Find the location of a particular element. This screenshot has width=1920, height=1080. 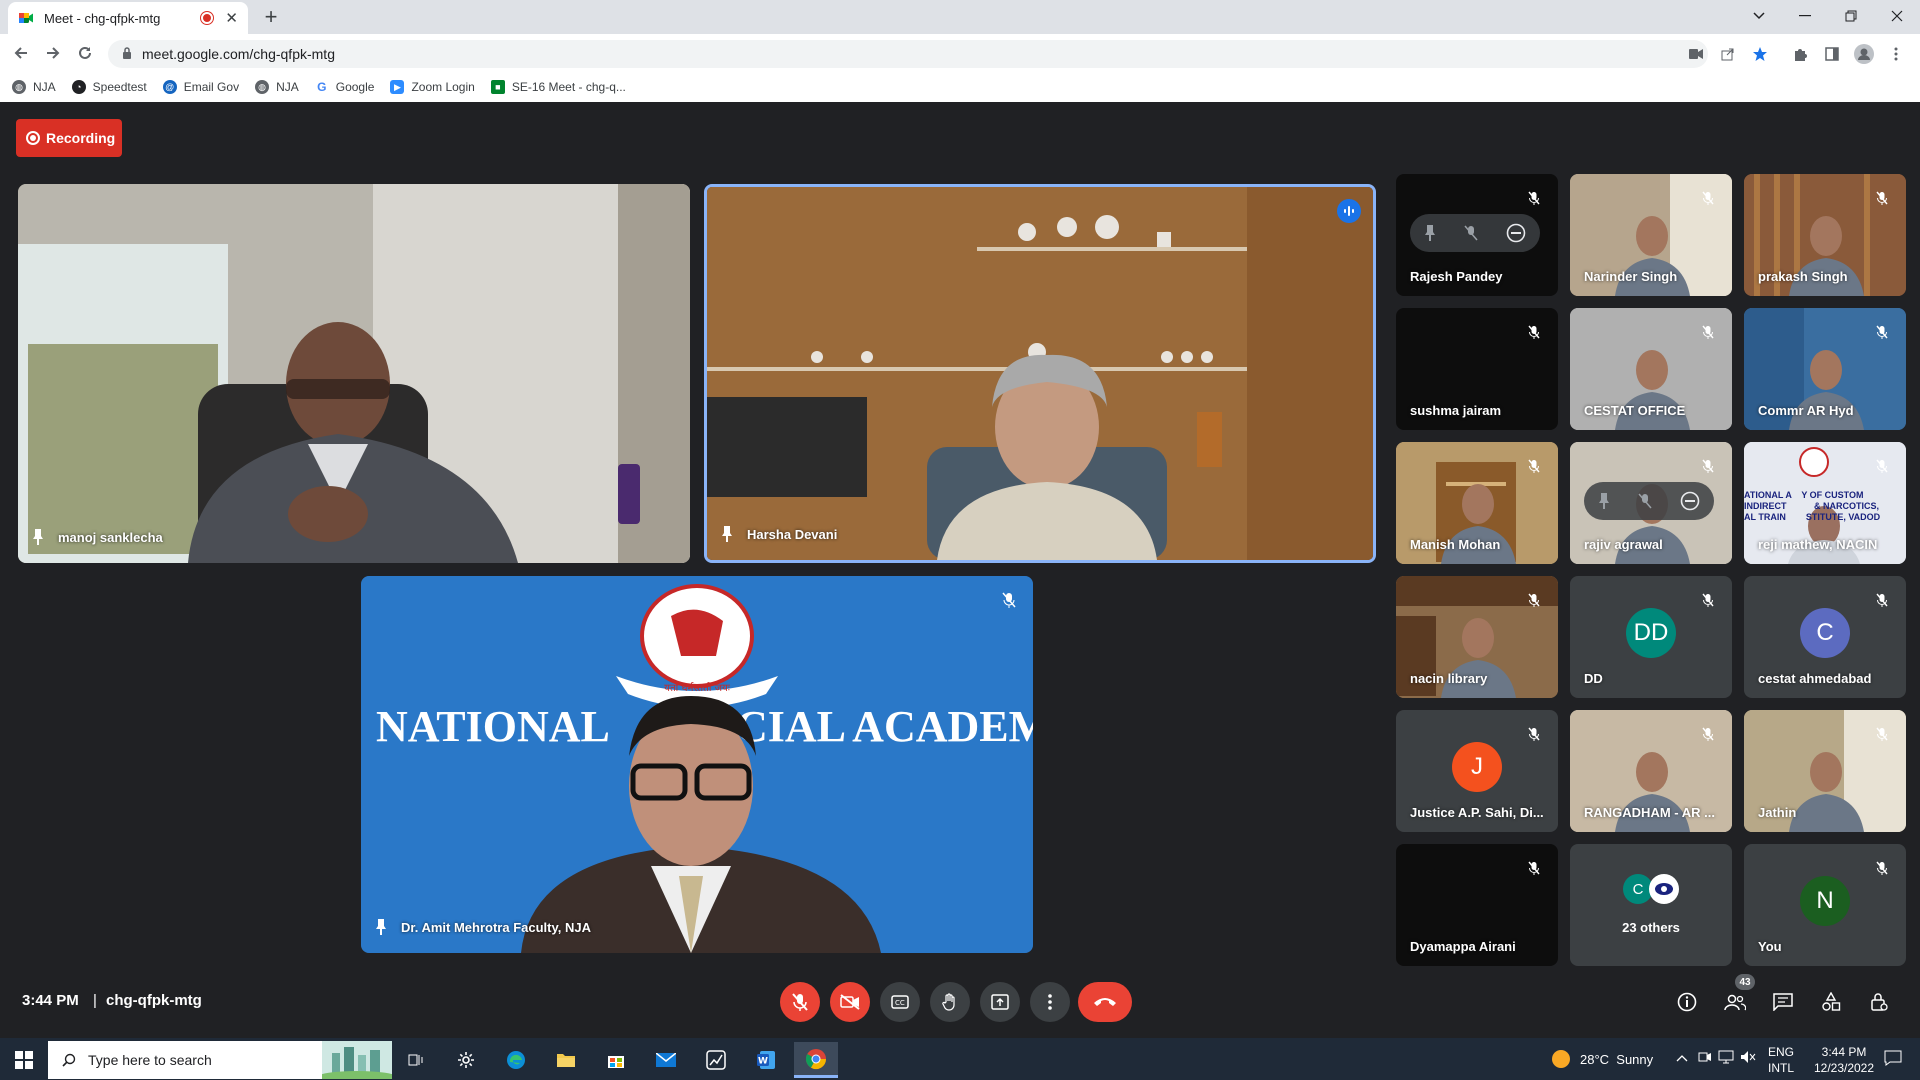

bookmark-google: G Google is located at coordinates (344, 87).